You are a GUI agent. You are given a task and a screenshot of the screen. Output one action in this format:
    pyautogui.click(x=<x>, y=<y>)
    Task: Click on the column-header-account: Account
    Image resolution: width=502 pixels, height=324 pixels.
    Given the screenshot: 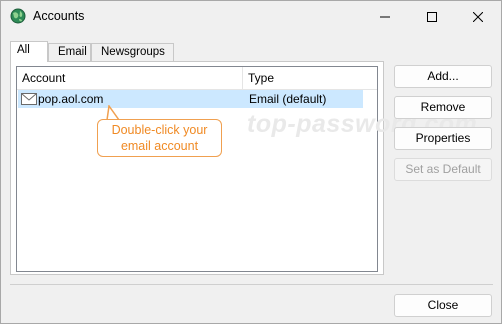 What is the action you would take?
    pyautogui.click(x=130, y=78)
    